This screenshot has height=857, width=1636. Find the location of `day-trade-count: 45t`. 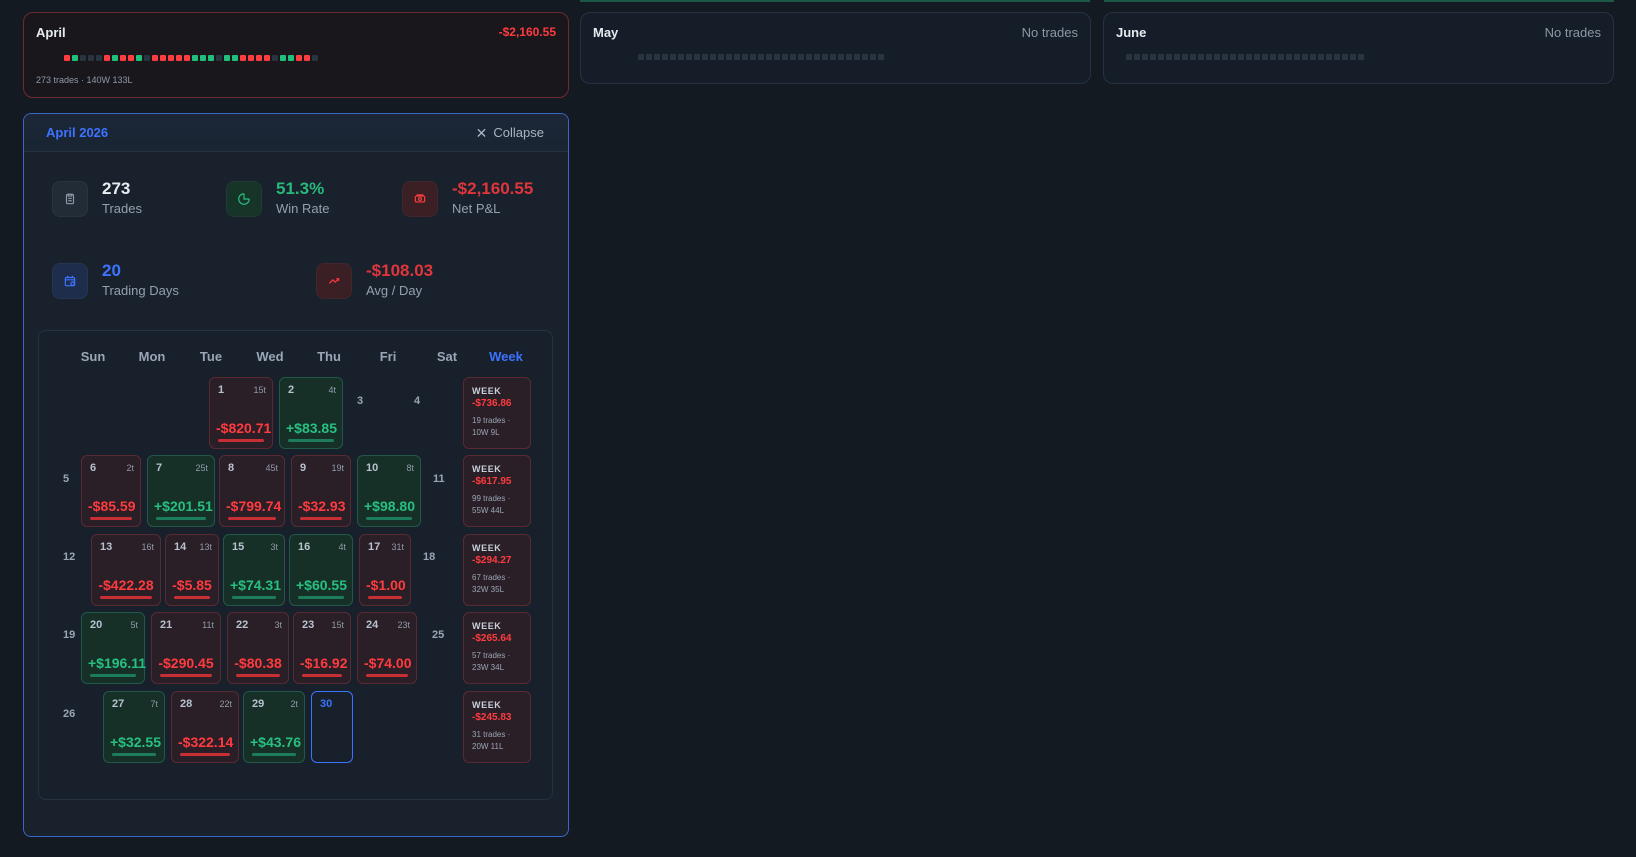

day-trade-count: 45t is located at coordinates (271, 468).